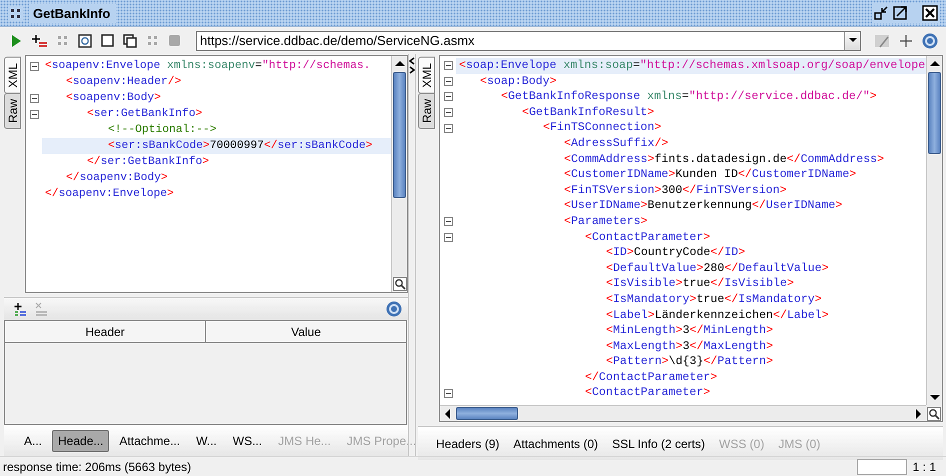 The width and height of the screenshot is (946, 476). I want to click on code-line: <ser:GetBankInfo>, so click(144, 114).